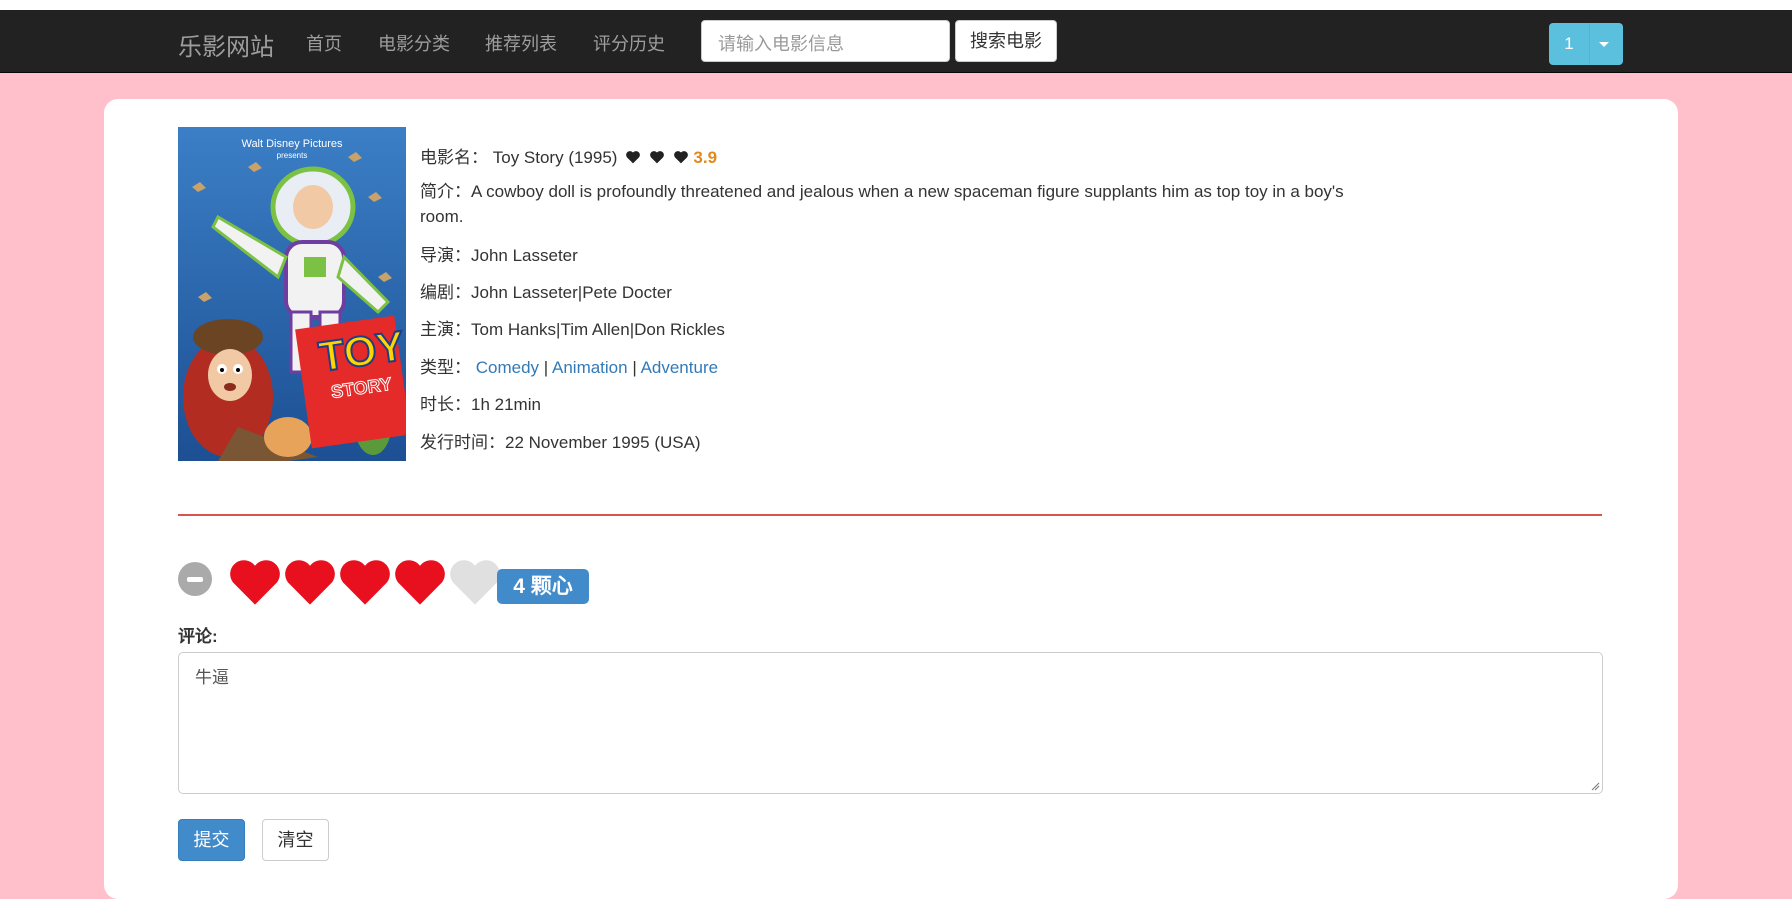  Describe the element at coordinates (414, 43) in the screenshot. I see `nav-categories: 电影分类` at that location.